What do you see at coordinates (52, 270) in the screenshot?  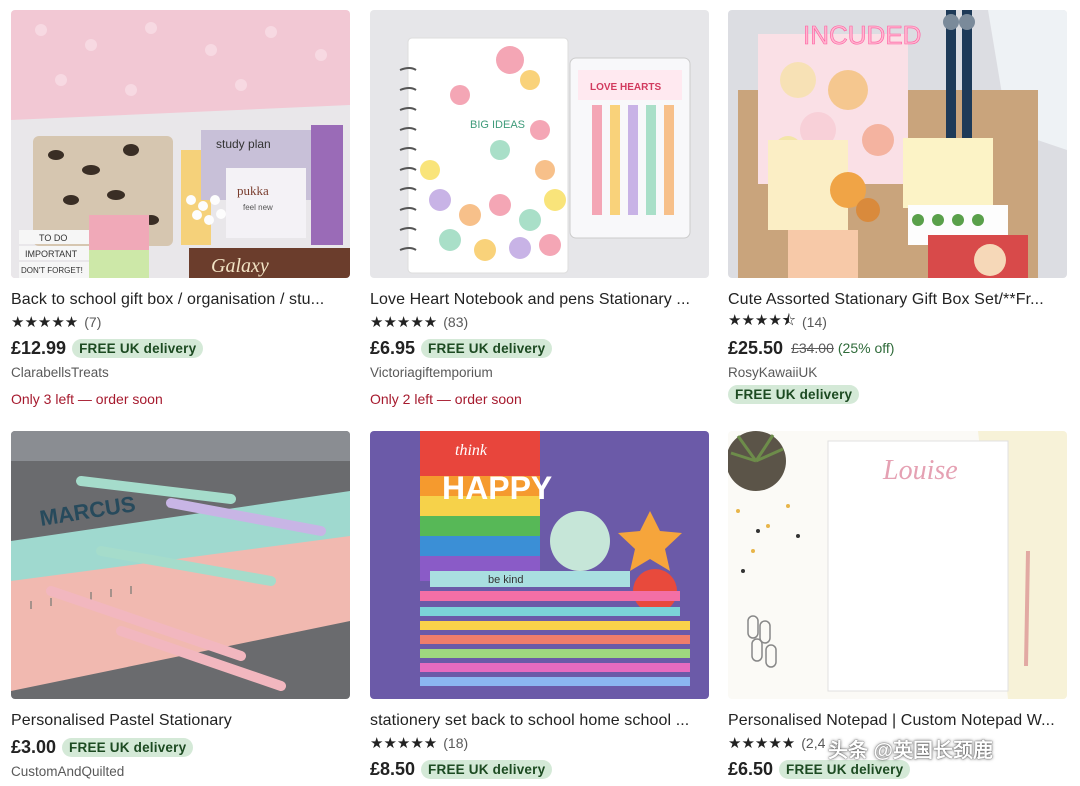 I see `svg-text: DON'T FORGET!` at bounding box center [52, 270].